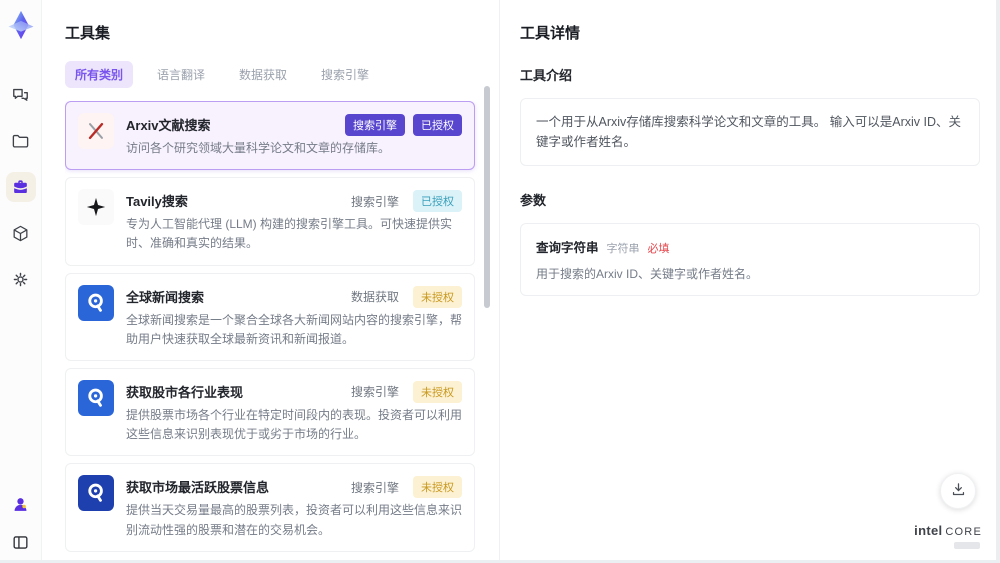 The height and width of the screenshot is (563, 1000). What do you see at coordinates (21, 523) in the screenshot?
I see `rail-bottom` at bounding box center [21, 523].